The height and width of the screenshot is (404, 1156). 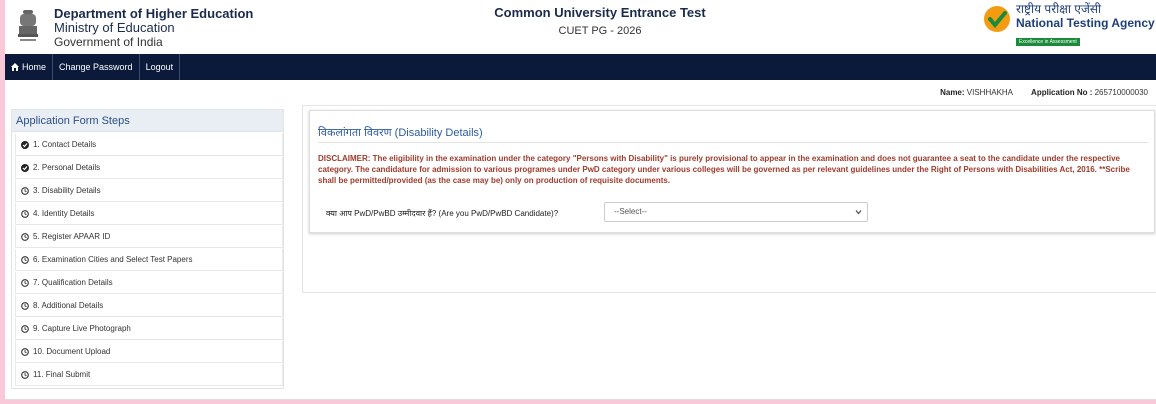 I want to click on sidebar-step-label: 11. Final Submit, so click(x=62, y=374).